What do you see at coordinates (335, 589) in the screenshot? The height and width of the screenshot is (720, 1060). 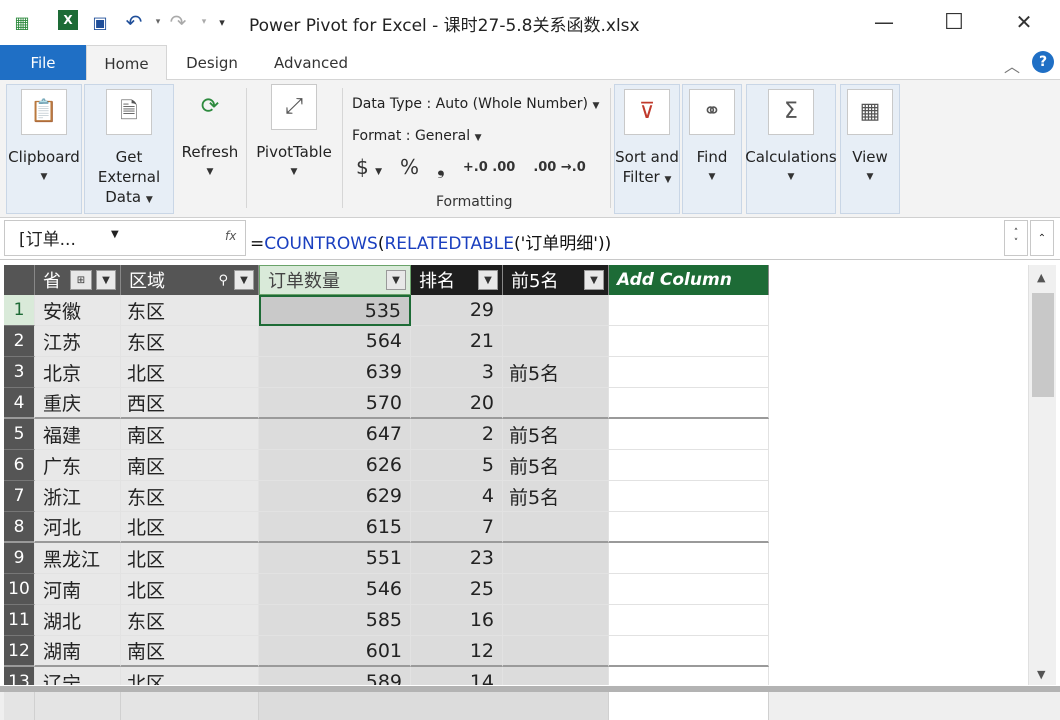 I see `cell-order-count: 546` at bounding box center [335, 589].